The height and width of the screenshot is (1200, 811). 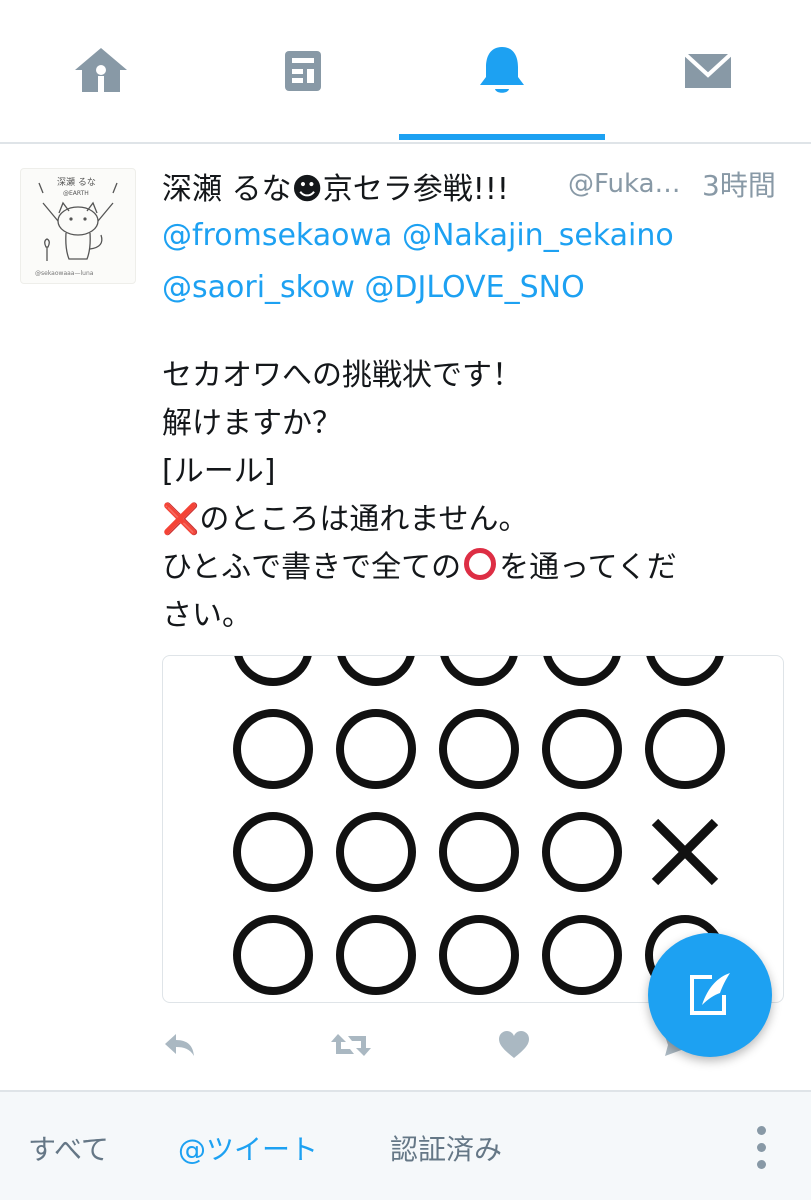 I want to click on compose-tweet-button, so click(x=710, y=995).